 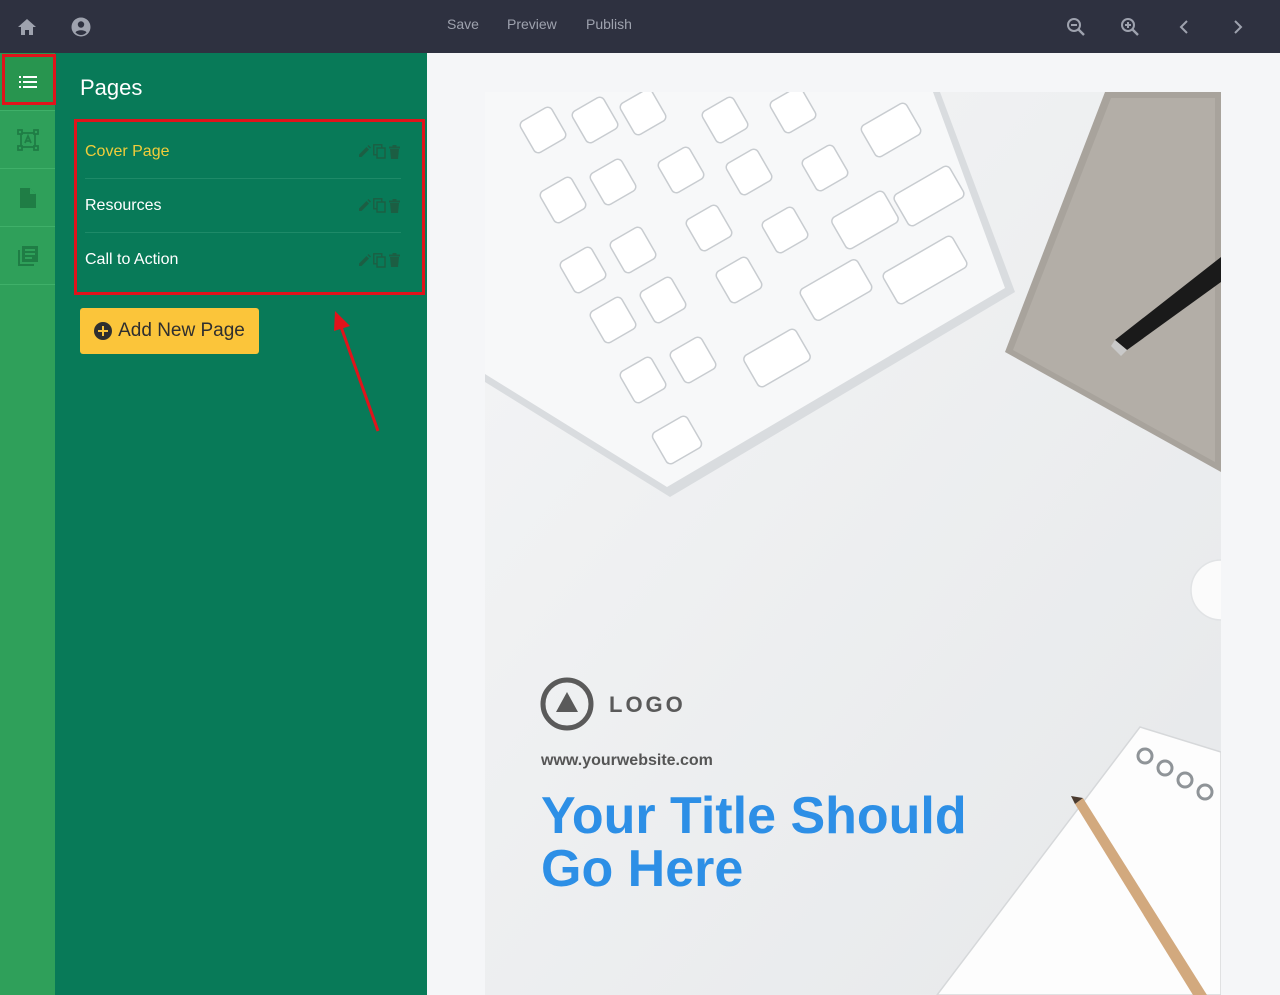 I want to click on home-icon, so click(x=27, y=27).